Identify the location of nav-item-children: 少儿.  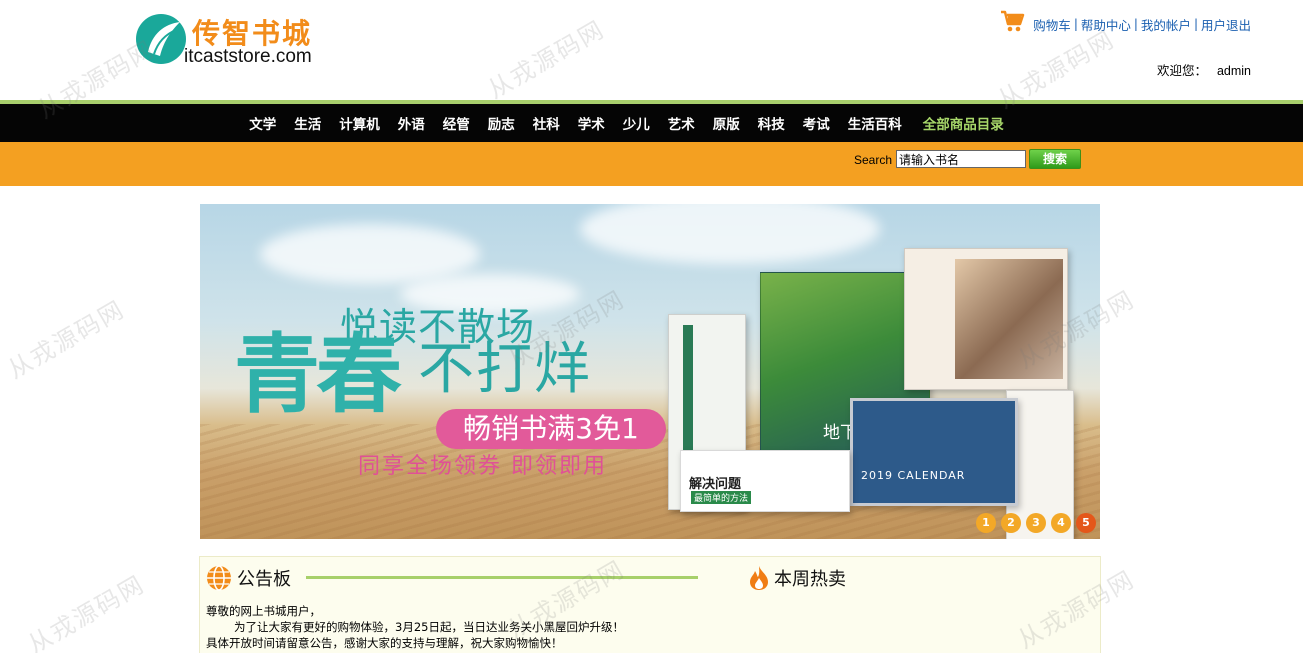
(636, 123).